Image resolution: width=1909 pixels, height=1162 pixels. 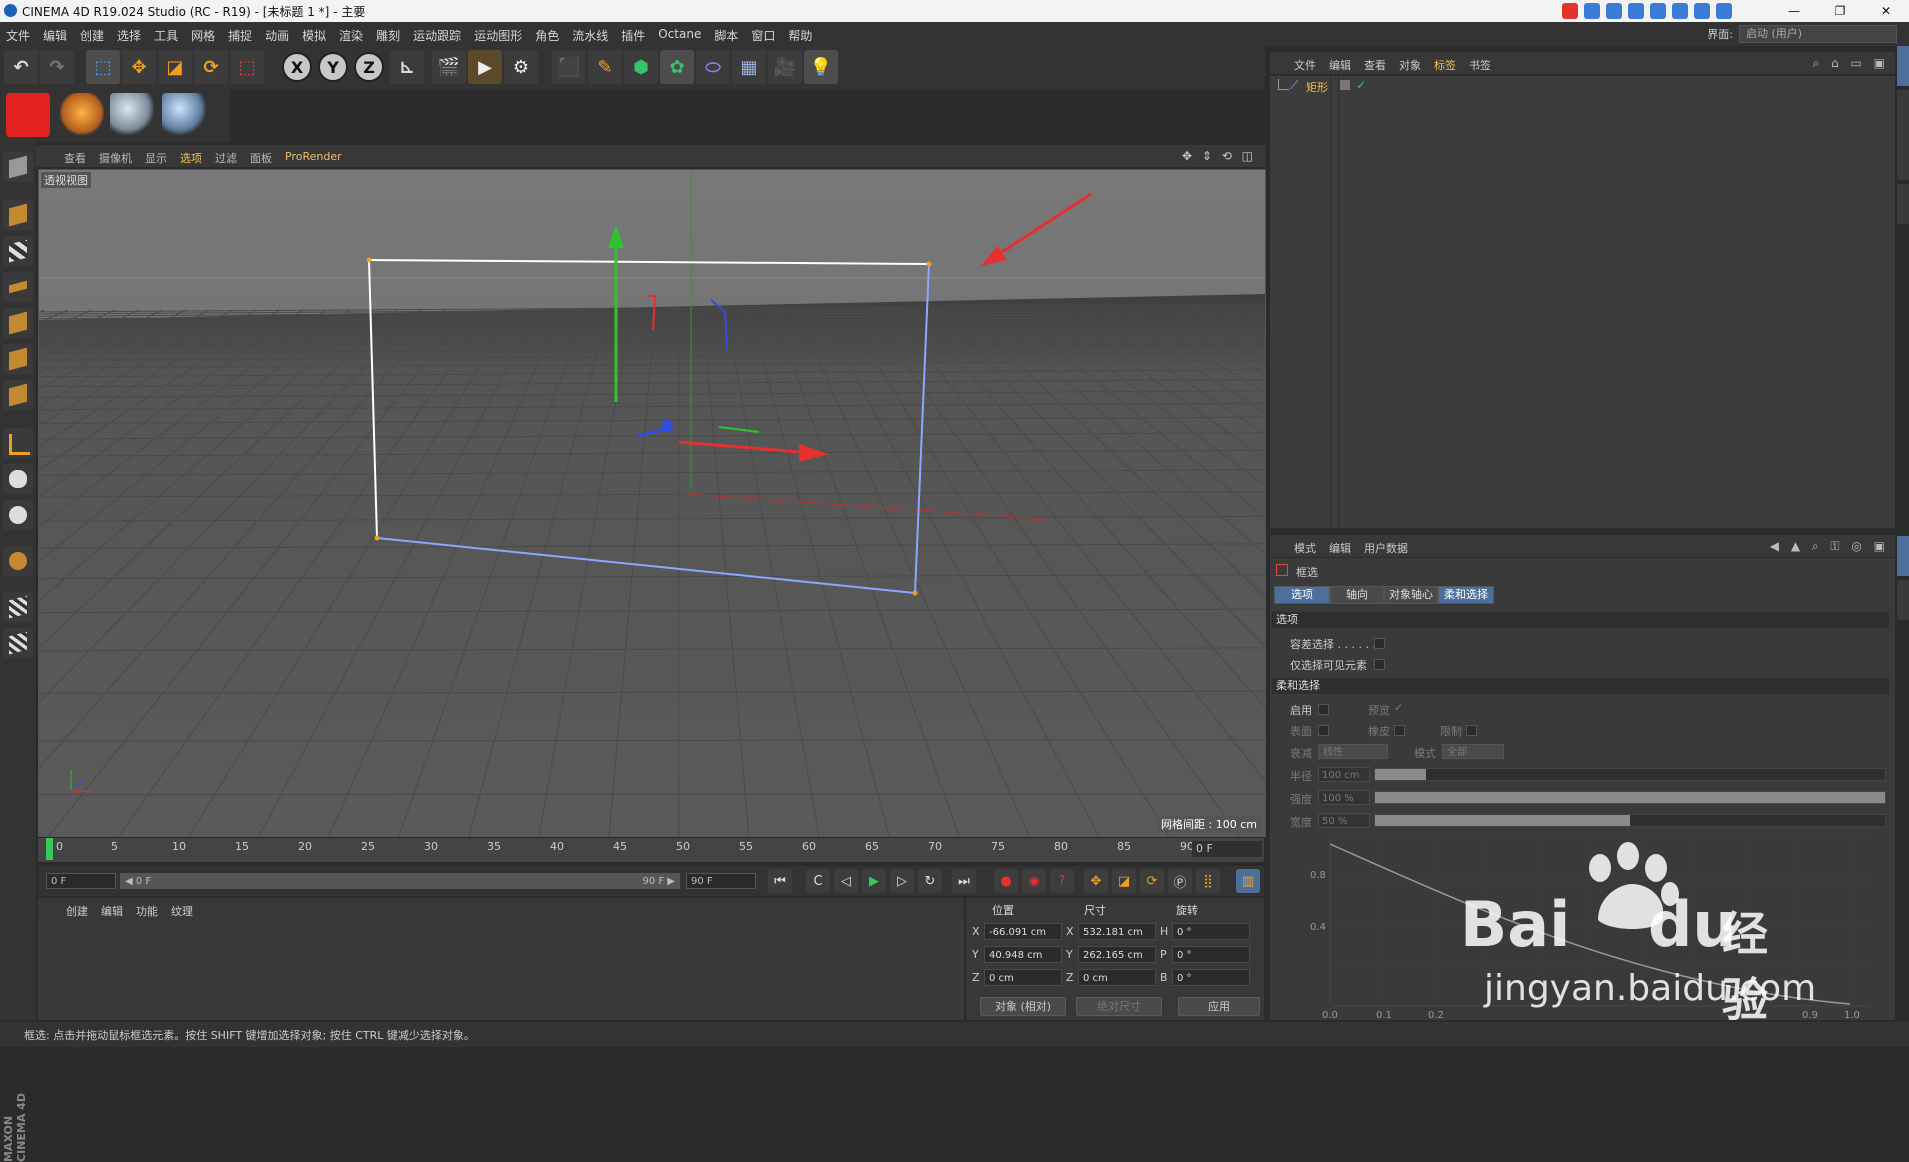 What do you see at coordinates (166, 35) in the screenshot?
I see `menu-tools: 工具` at bounding box center [166, 35].